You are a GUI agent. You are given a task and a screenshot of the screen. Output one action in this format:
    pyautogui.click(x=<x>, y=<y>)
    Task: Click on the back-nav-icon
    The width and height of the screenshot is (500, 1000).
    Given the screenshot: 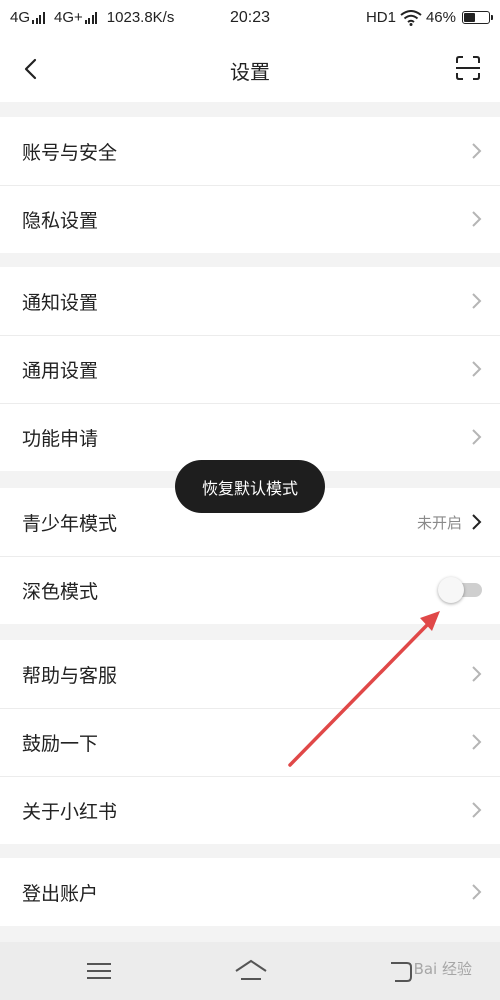 What is the action you would take?
    pyautogui.click(x=400, y=971)
    